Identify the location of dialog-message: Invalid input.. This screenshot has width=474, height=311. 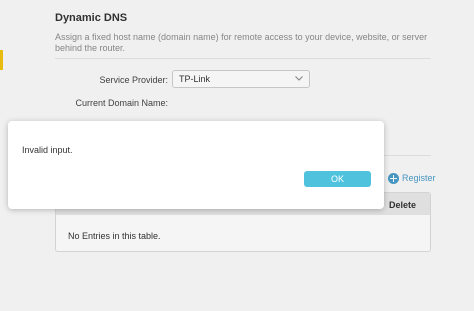
(47, 150).